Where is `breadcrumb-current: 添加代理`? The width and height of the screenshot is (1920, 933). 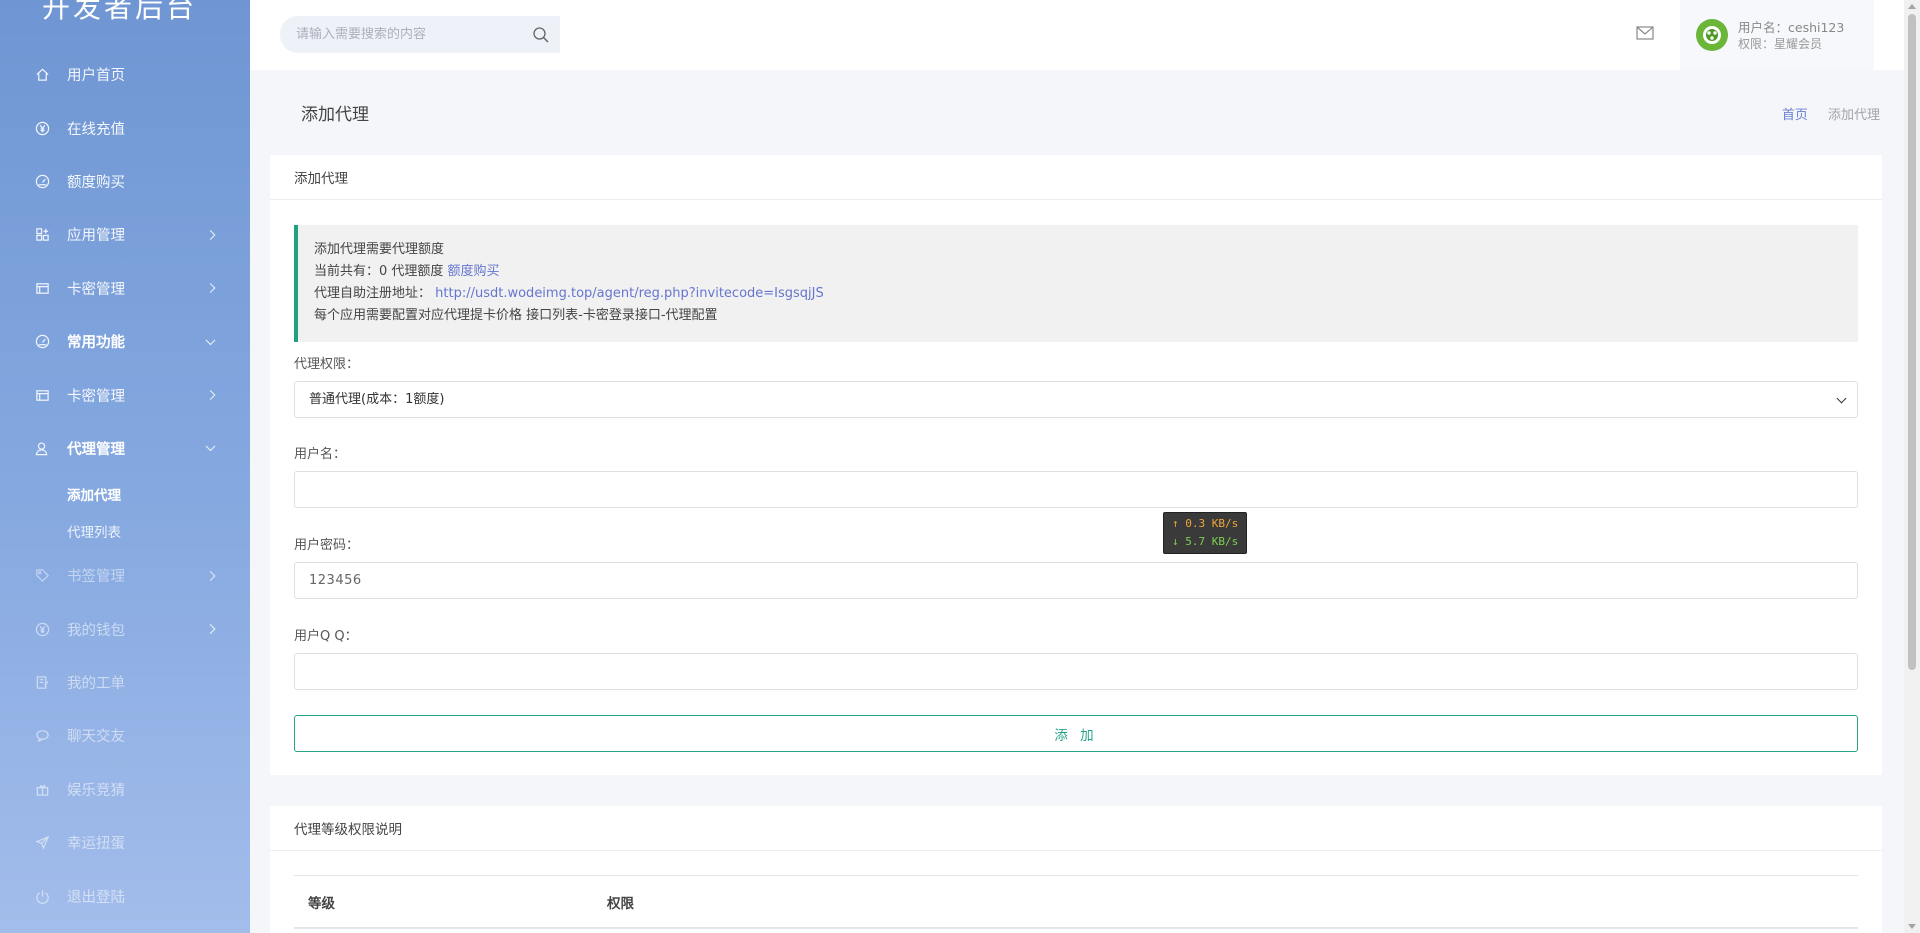 breadcrumb-current: 添加代理 is located at coordinates (1853, 115).